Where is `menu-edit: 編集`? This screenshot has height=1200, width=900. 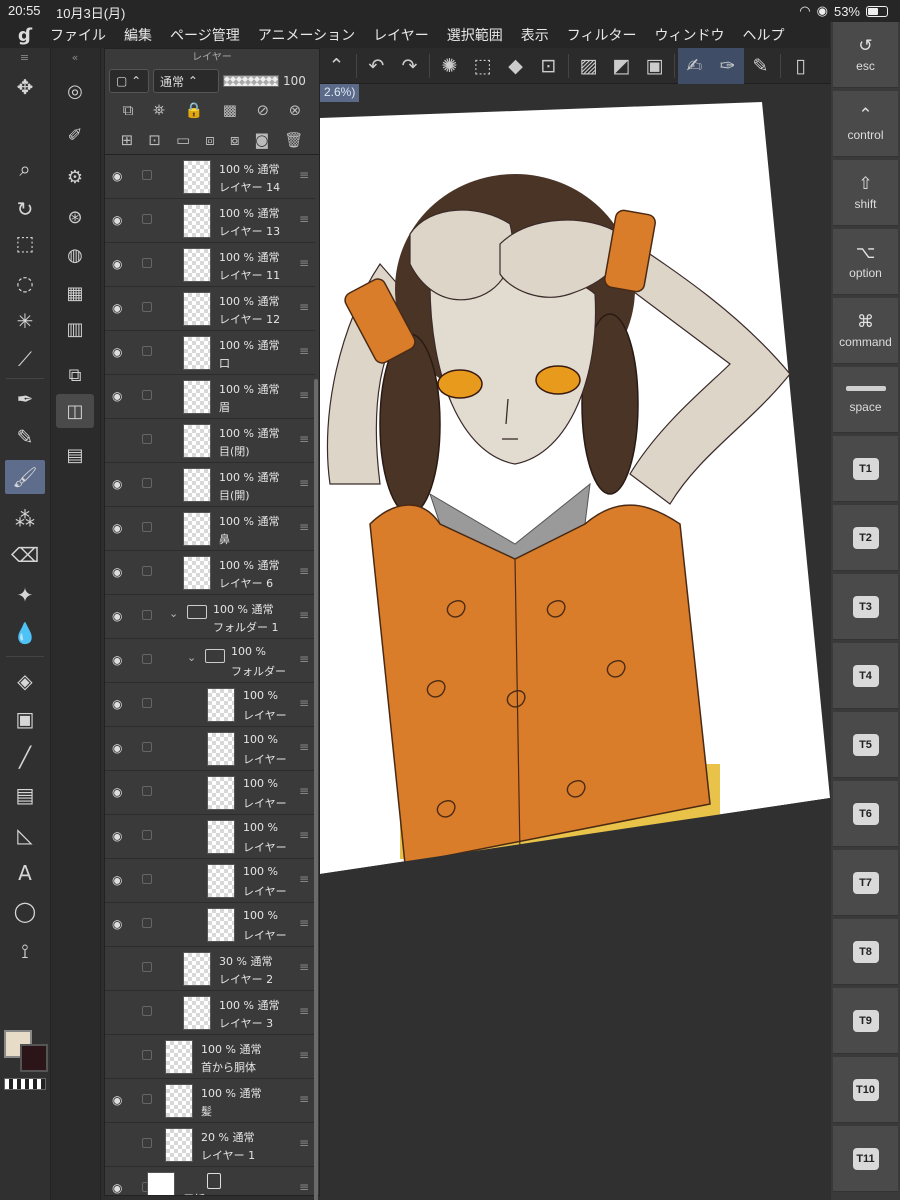 menu-edit: 編集 is located at coordinates (138, 35).